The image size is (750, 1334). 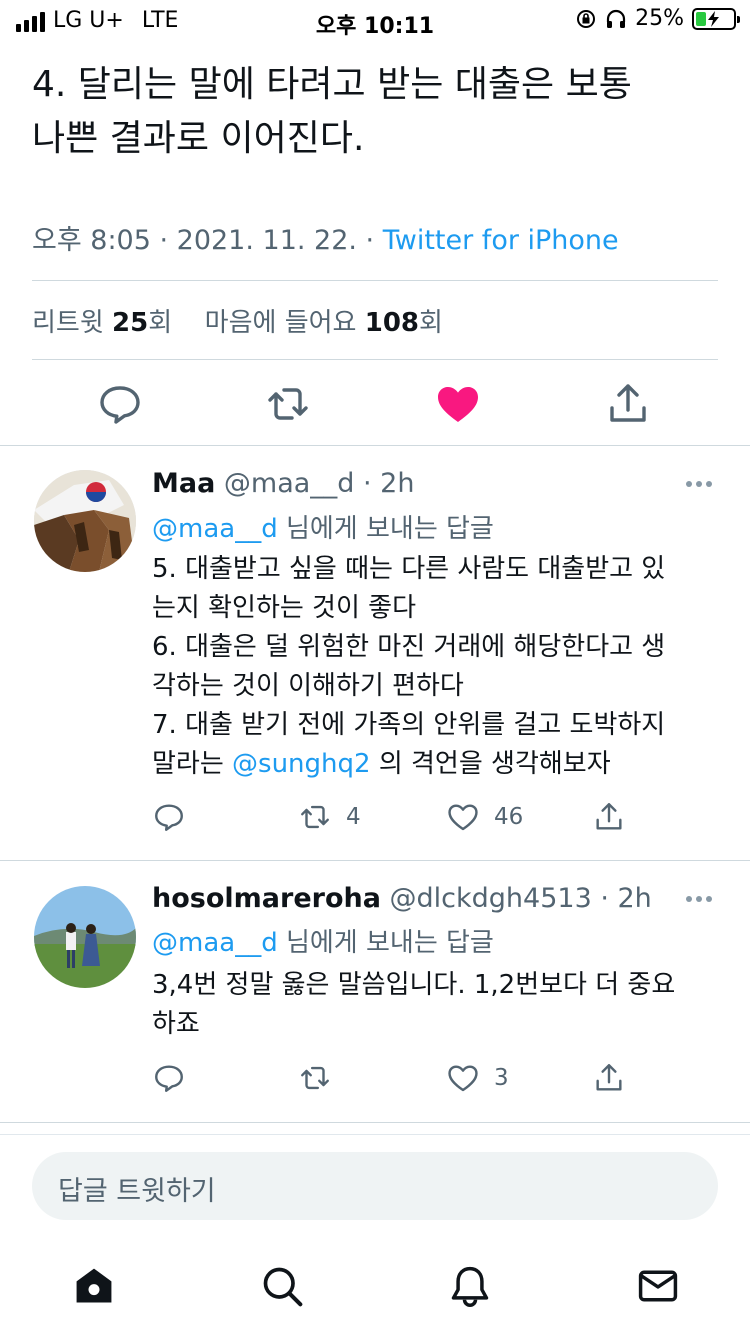 I want to click on status-bar: LG U+ LTE 오후 10:11 25%, so click(x=375, y=20).